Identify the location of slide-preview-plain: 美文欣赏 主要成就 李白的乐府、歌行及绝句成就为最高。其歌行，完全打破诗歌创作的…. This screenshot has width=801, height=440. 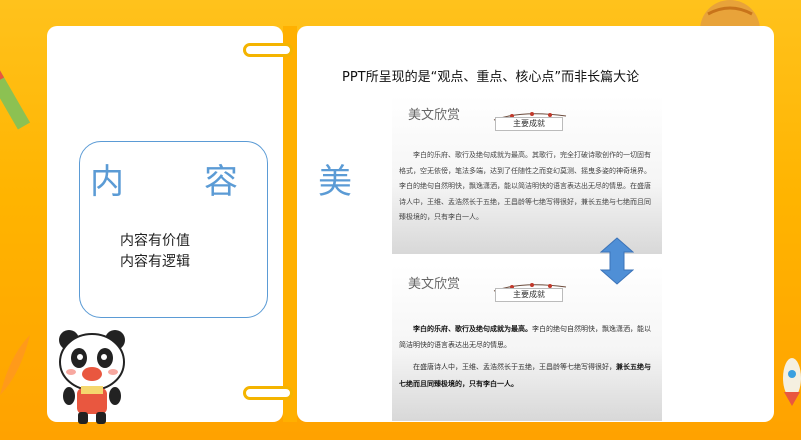
(527, 175).